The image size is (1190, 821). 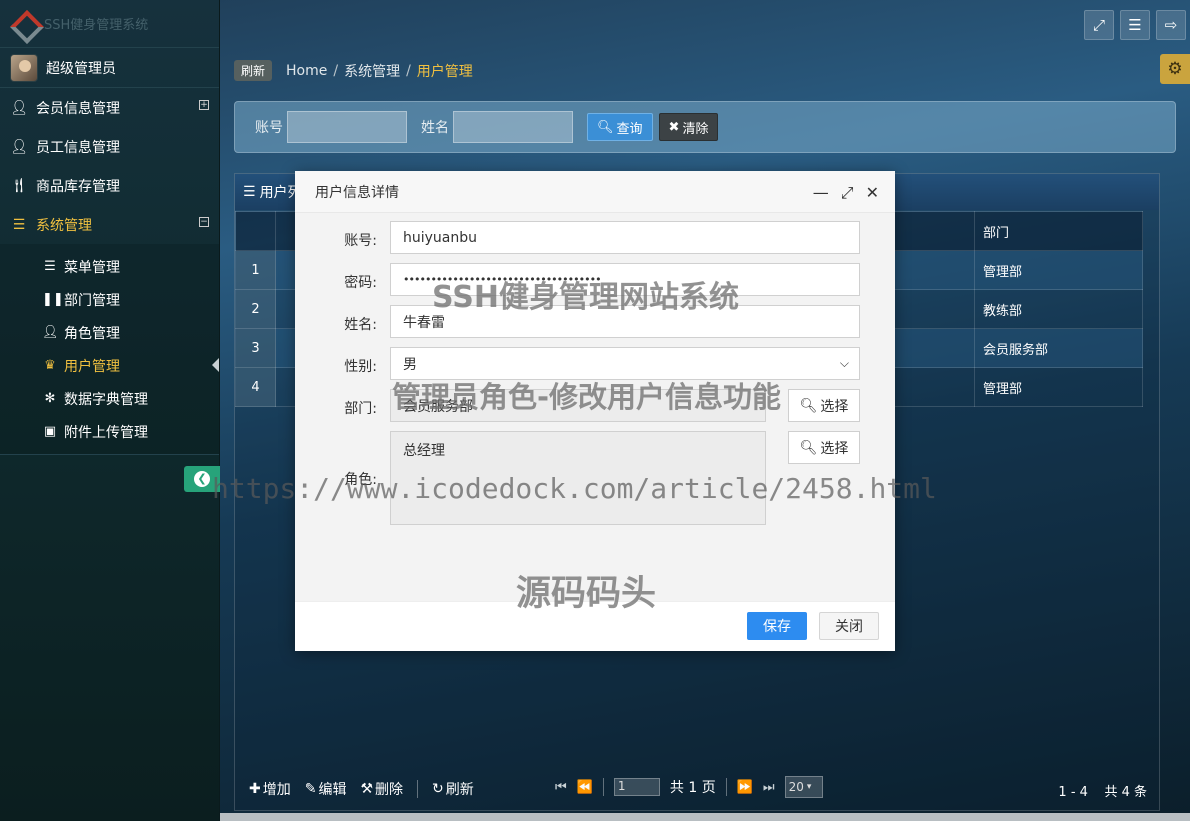 What do you see at coordinates (824, 447) in the screenshot?
I see `role-select-button: 🔍︎ 选择` at bounding box center [824, 447].